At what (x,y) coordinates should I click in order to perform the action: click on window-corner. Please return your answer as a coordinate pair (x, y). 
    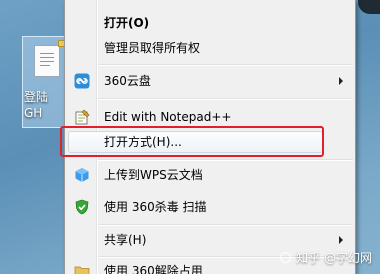
    Looking at the image, I should click on (369, 7).